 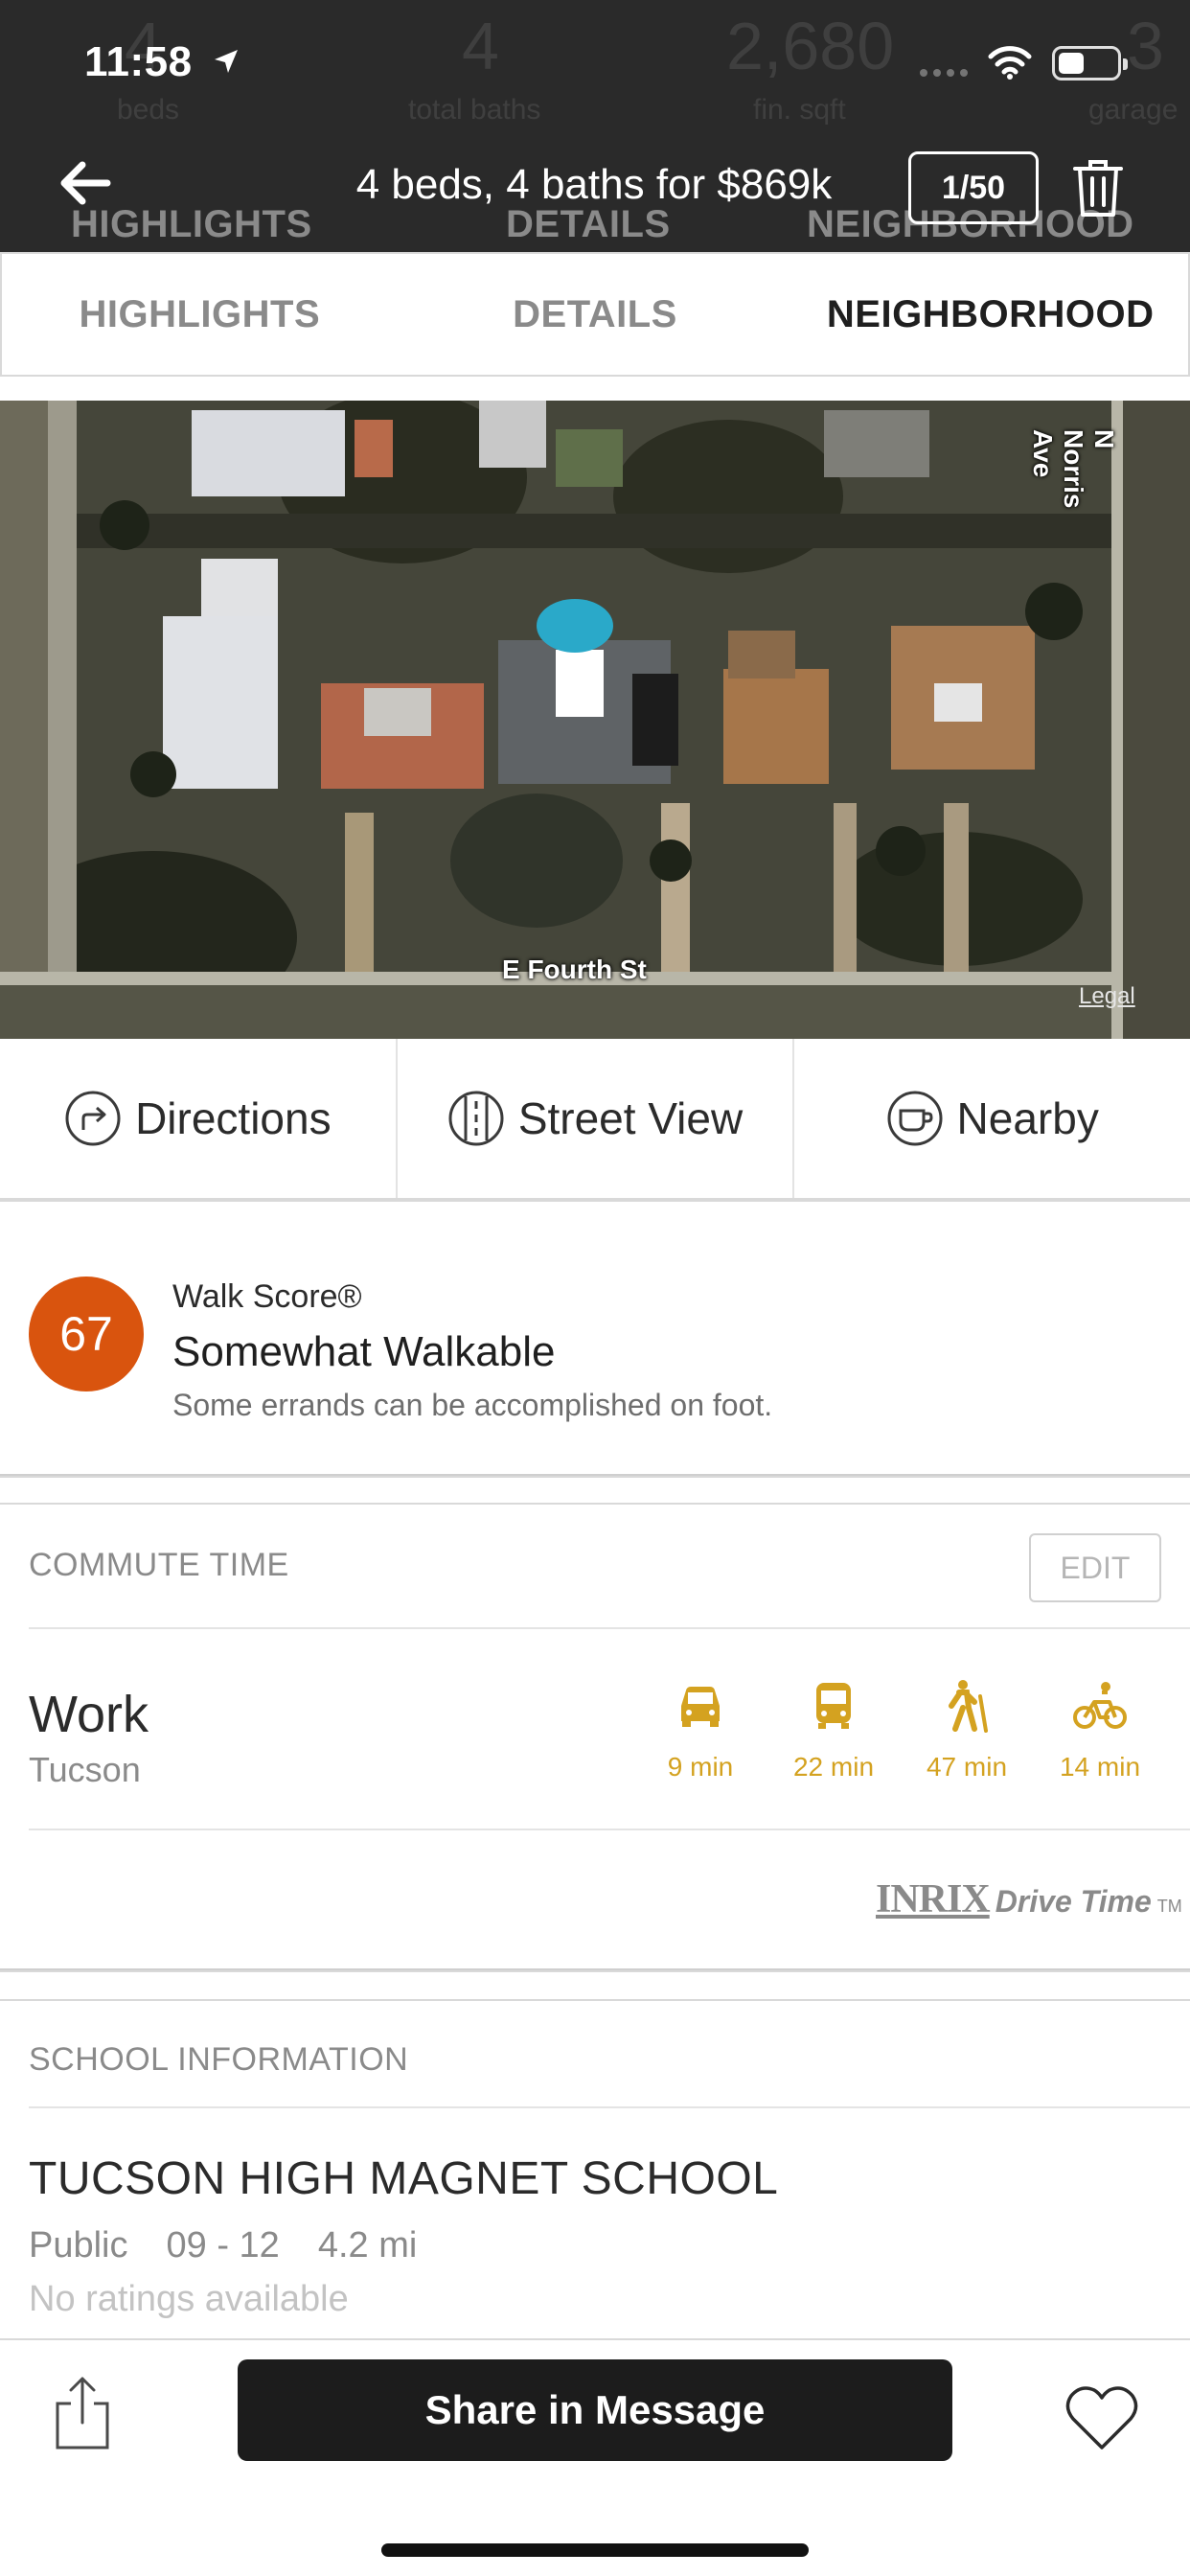 I want to click on home-indicator, so click(x=595, y=2550).